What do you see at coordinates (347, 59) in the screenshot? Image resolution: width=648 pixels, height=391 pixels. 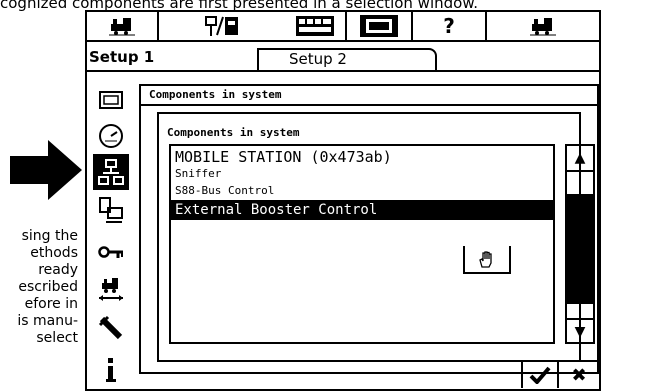 I see `tab-setup-2: Setup 2` at bounding box center [347, 59].